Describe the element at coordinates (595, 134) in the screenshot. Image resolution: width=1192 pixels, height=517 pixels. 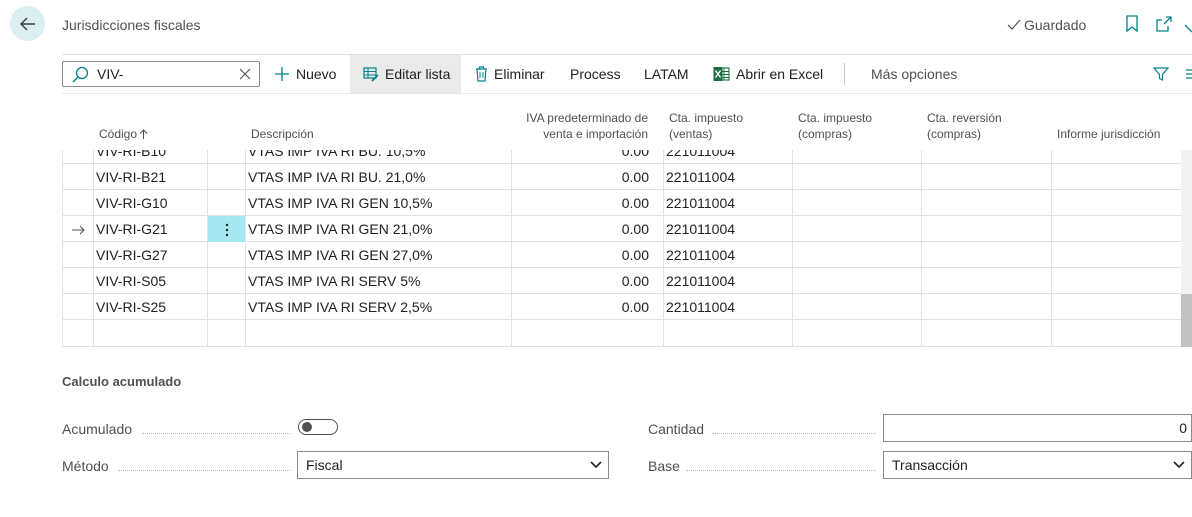
I see `column-iva-label-line2: venta e importación` at that location.